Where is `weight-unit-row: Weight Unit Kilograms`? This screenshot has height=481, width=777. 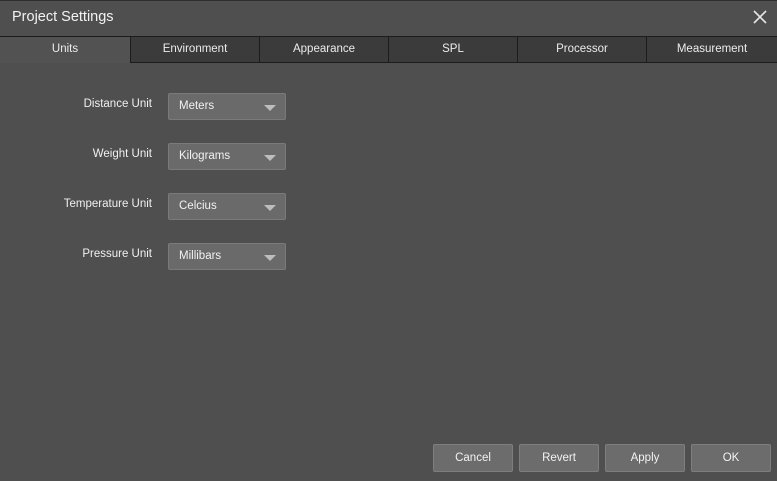
weight-unit-row: Weight Unit Kilograms is located at coordinates (388, 156).